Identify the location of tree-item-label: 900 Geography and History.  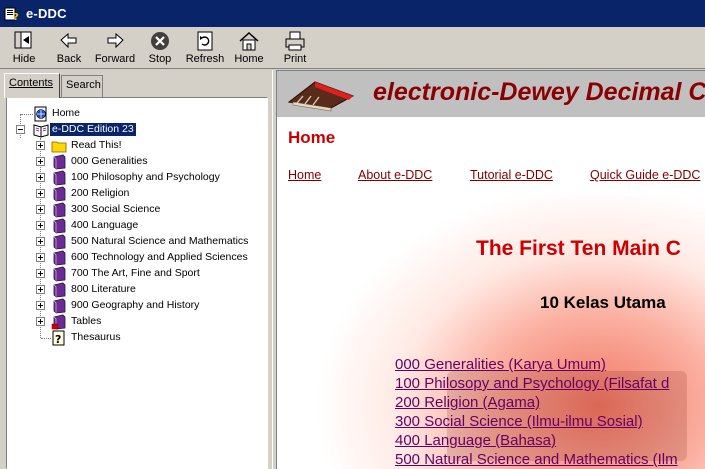
(135, 305).